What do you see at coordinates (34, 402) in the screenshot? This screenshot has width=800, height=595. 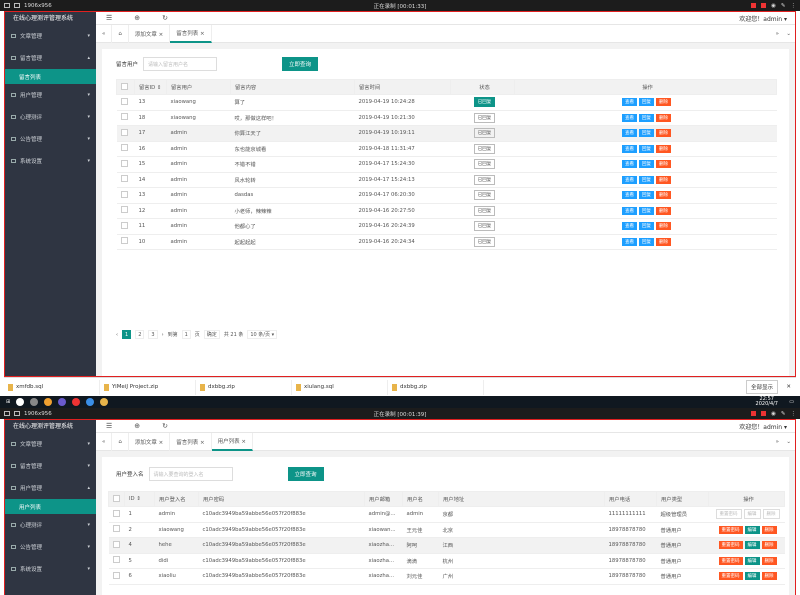 I see `task-view-icon` at bounding box center [34, 402].